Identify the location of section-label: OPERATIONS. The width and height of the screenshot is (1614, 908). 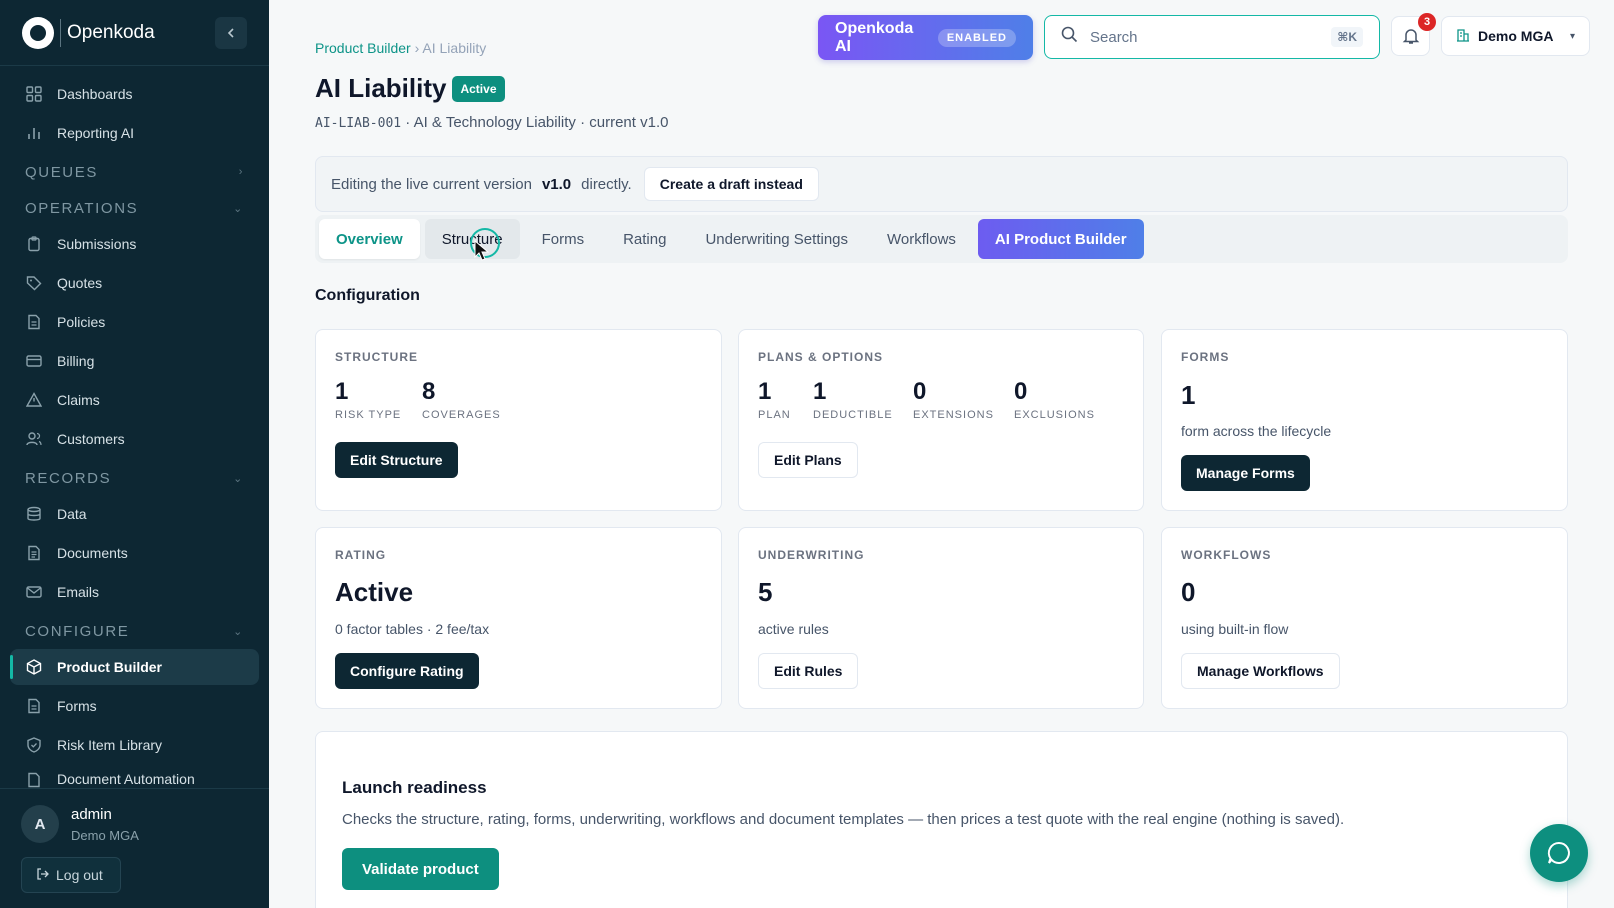
(82, 208).